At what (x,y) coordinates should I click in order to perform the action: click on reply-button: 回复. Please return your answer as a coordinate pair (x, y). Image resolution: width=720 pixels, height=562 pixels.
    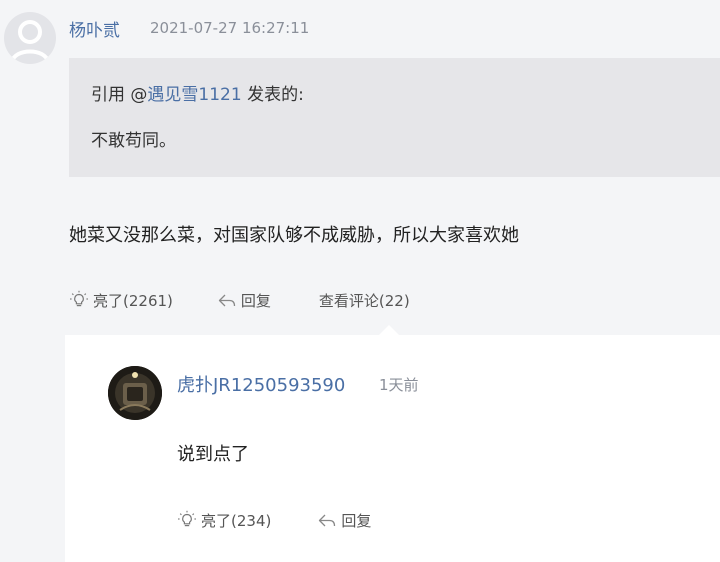
    Looking at the image, I should click on (244, 300).